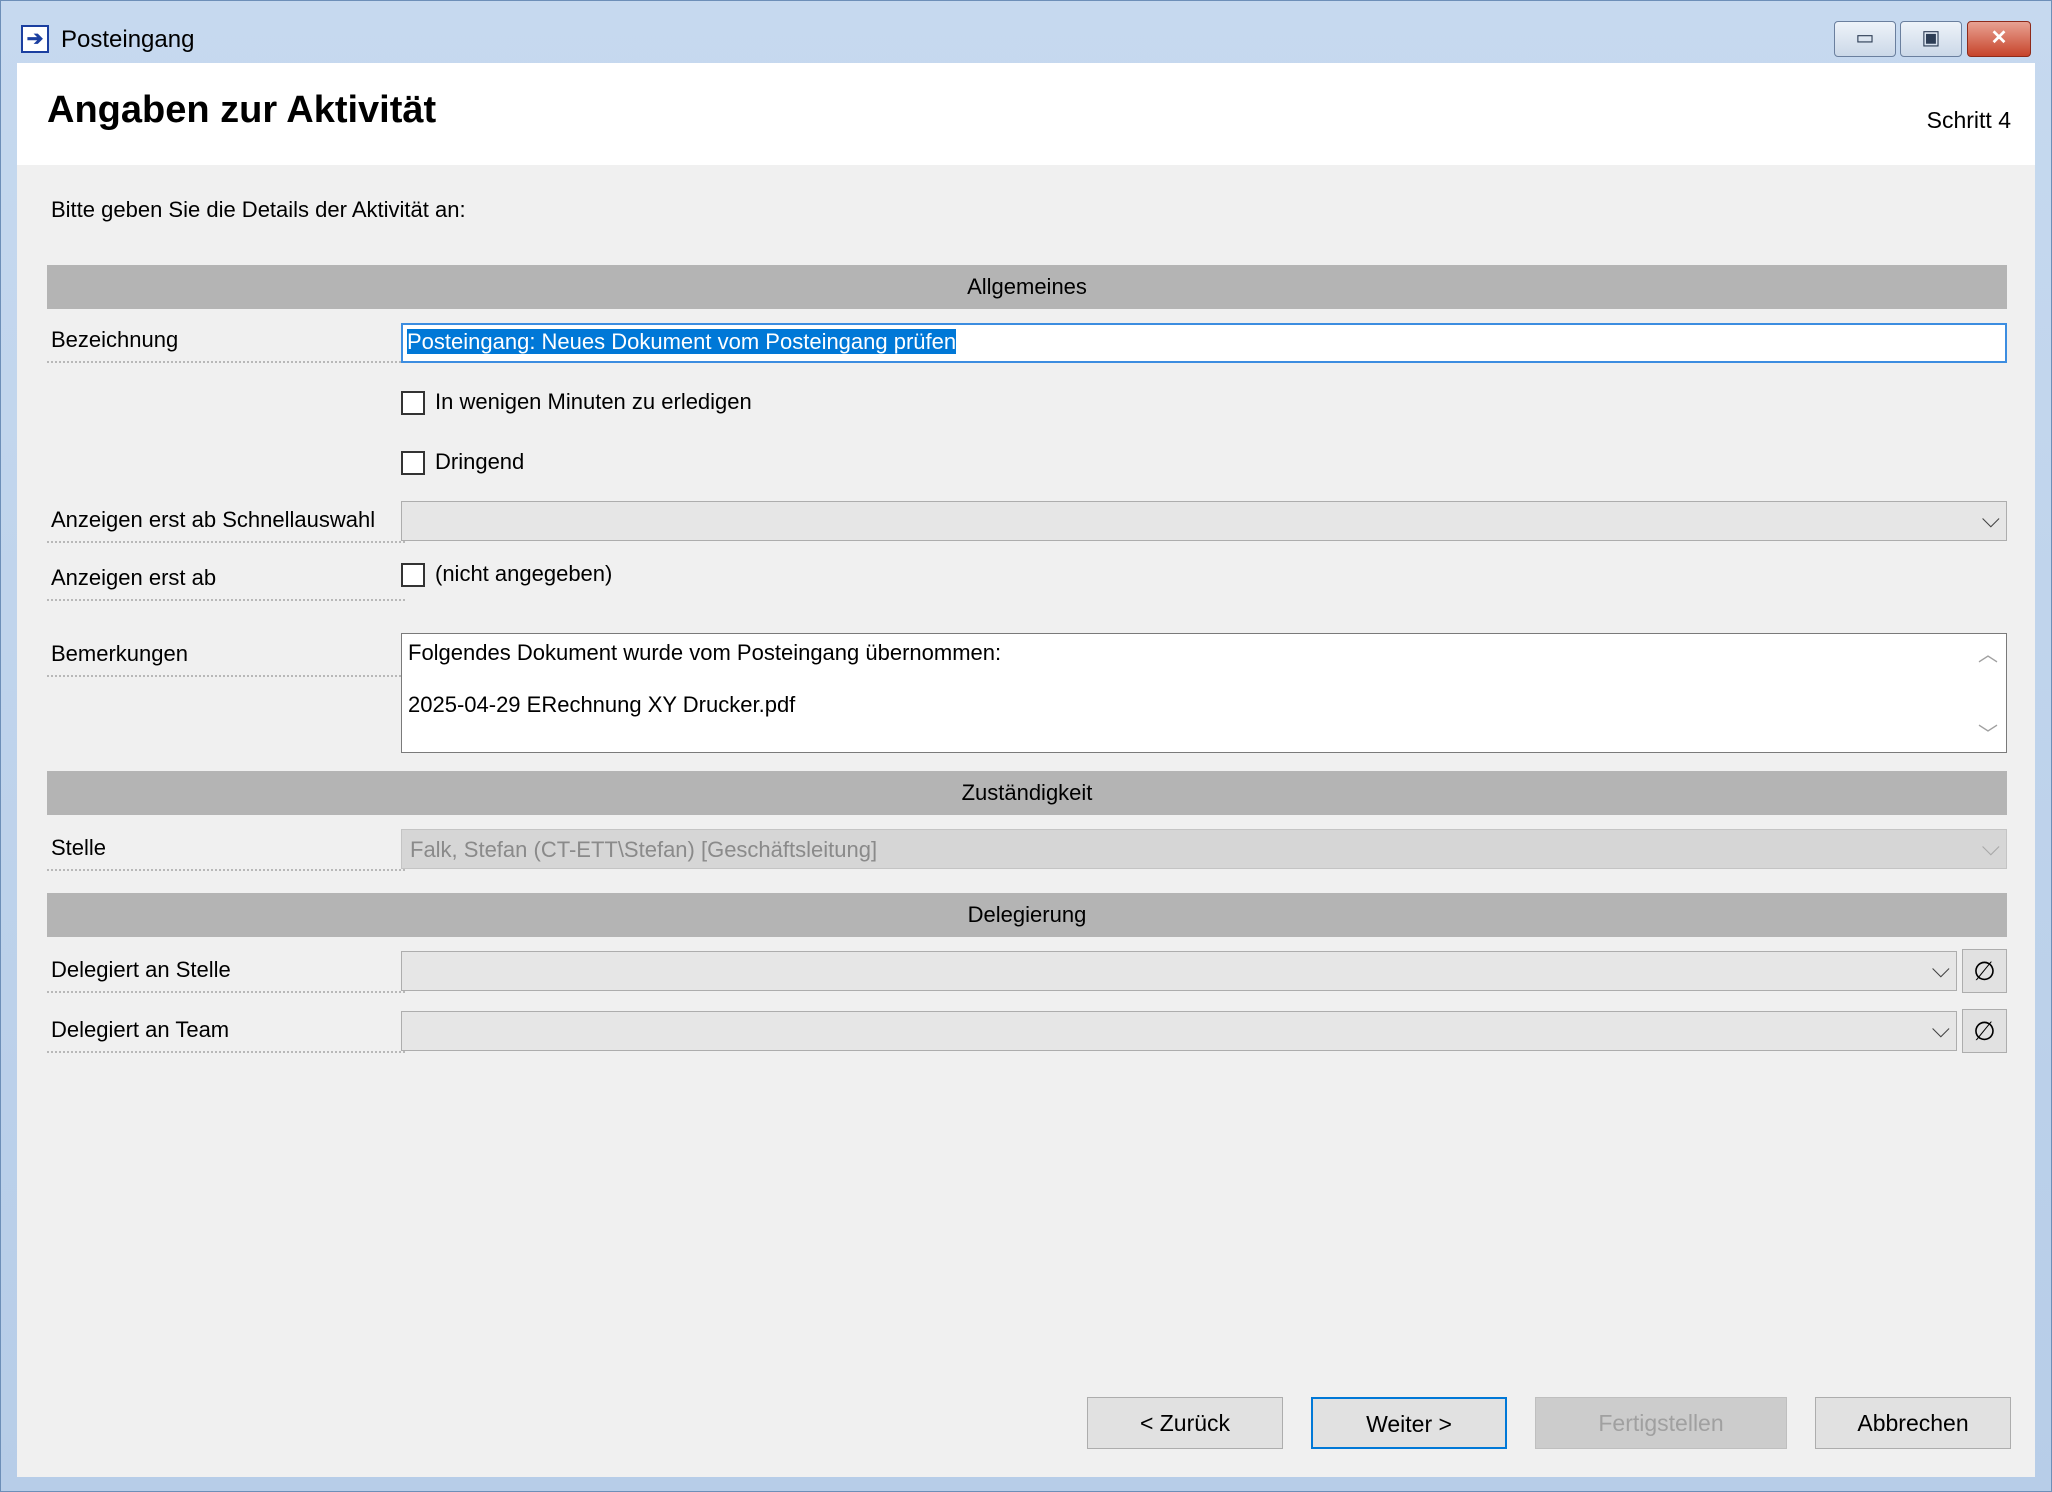 The height and width of the screenshot is (1492, 2052). I want to click on anzeigen-ab-label: Anzeigen erst ab, so click(226, 583).